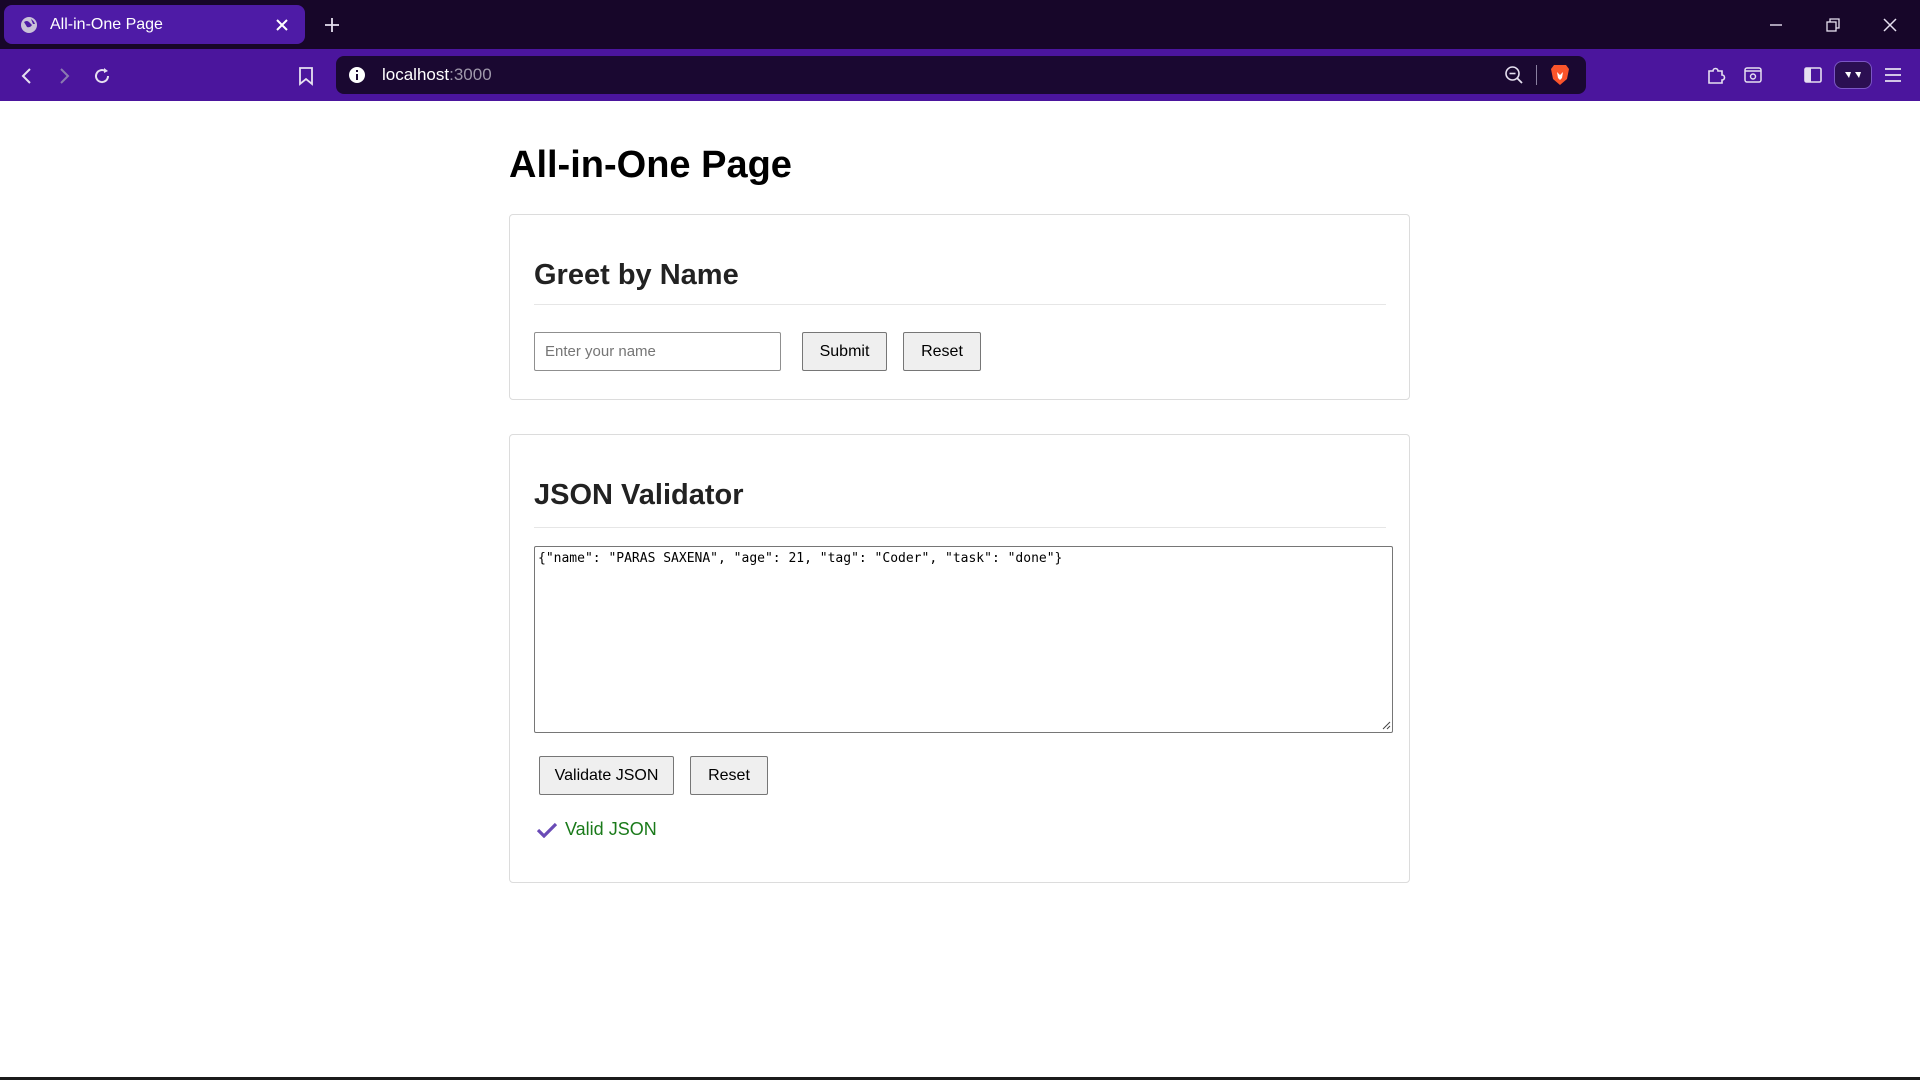 Image resolution: width=1920 pixels, height=1080 pixels. What do you see at coordinates (1893, 75) in the screenshot?
I see `hamburger-menu-icon` at bounding box center [1893, 75].